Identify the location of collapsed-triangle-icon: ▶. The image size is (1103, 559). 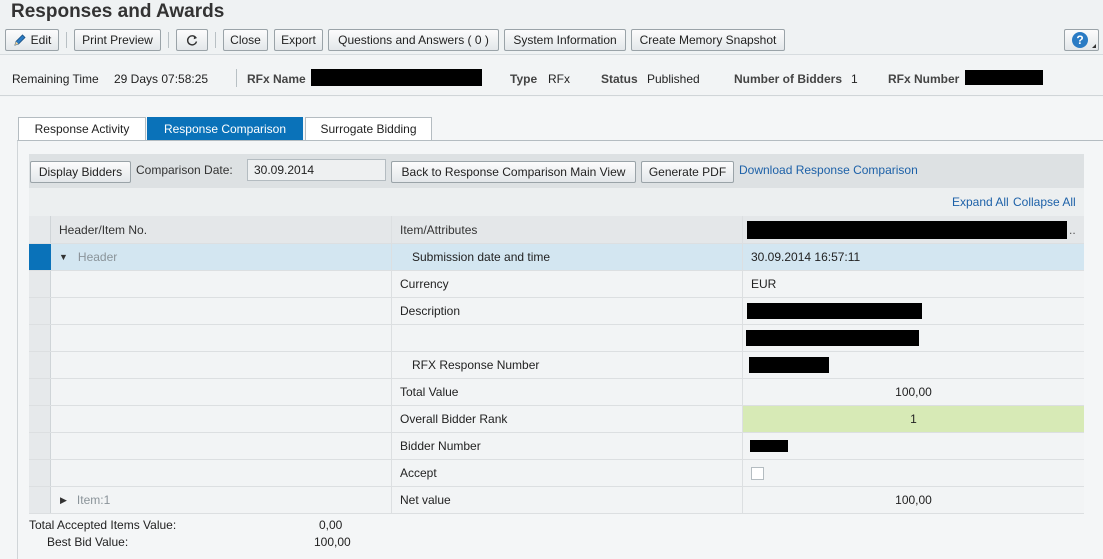
(63, 500).